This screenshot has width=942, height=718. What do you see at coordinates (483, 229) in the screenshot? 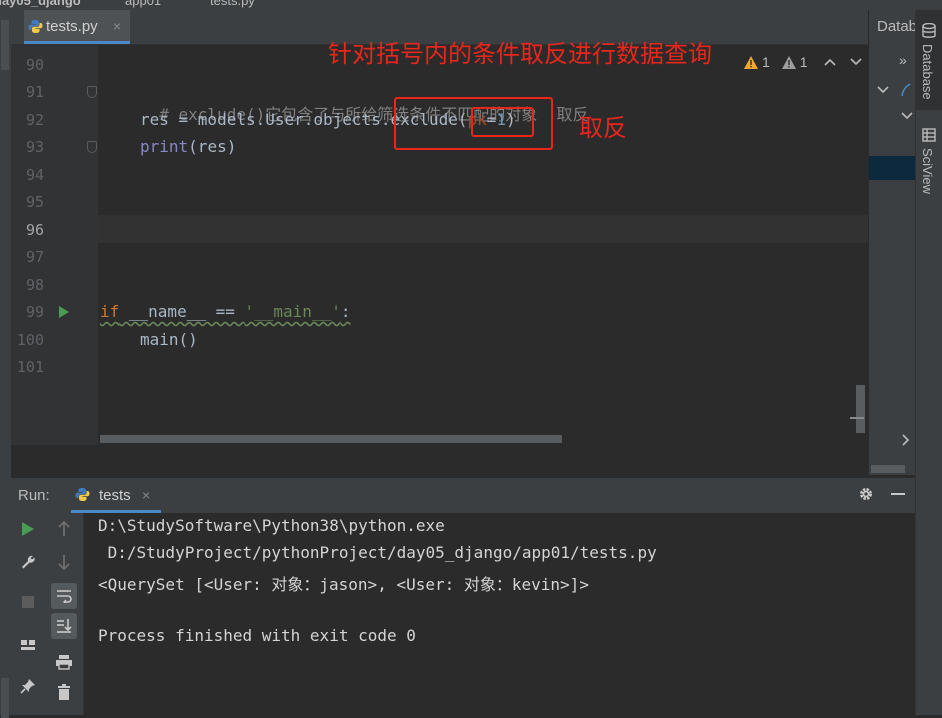
I see `current-line-highlight` at bounding box center [483, 229].